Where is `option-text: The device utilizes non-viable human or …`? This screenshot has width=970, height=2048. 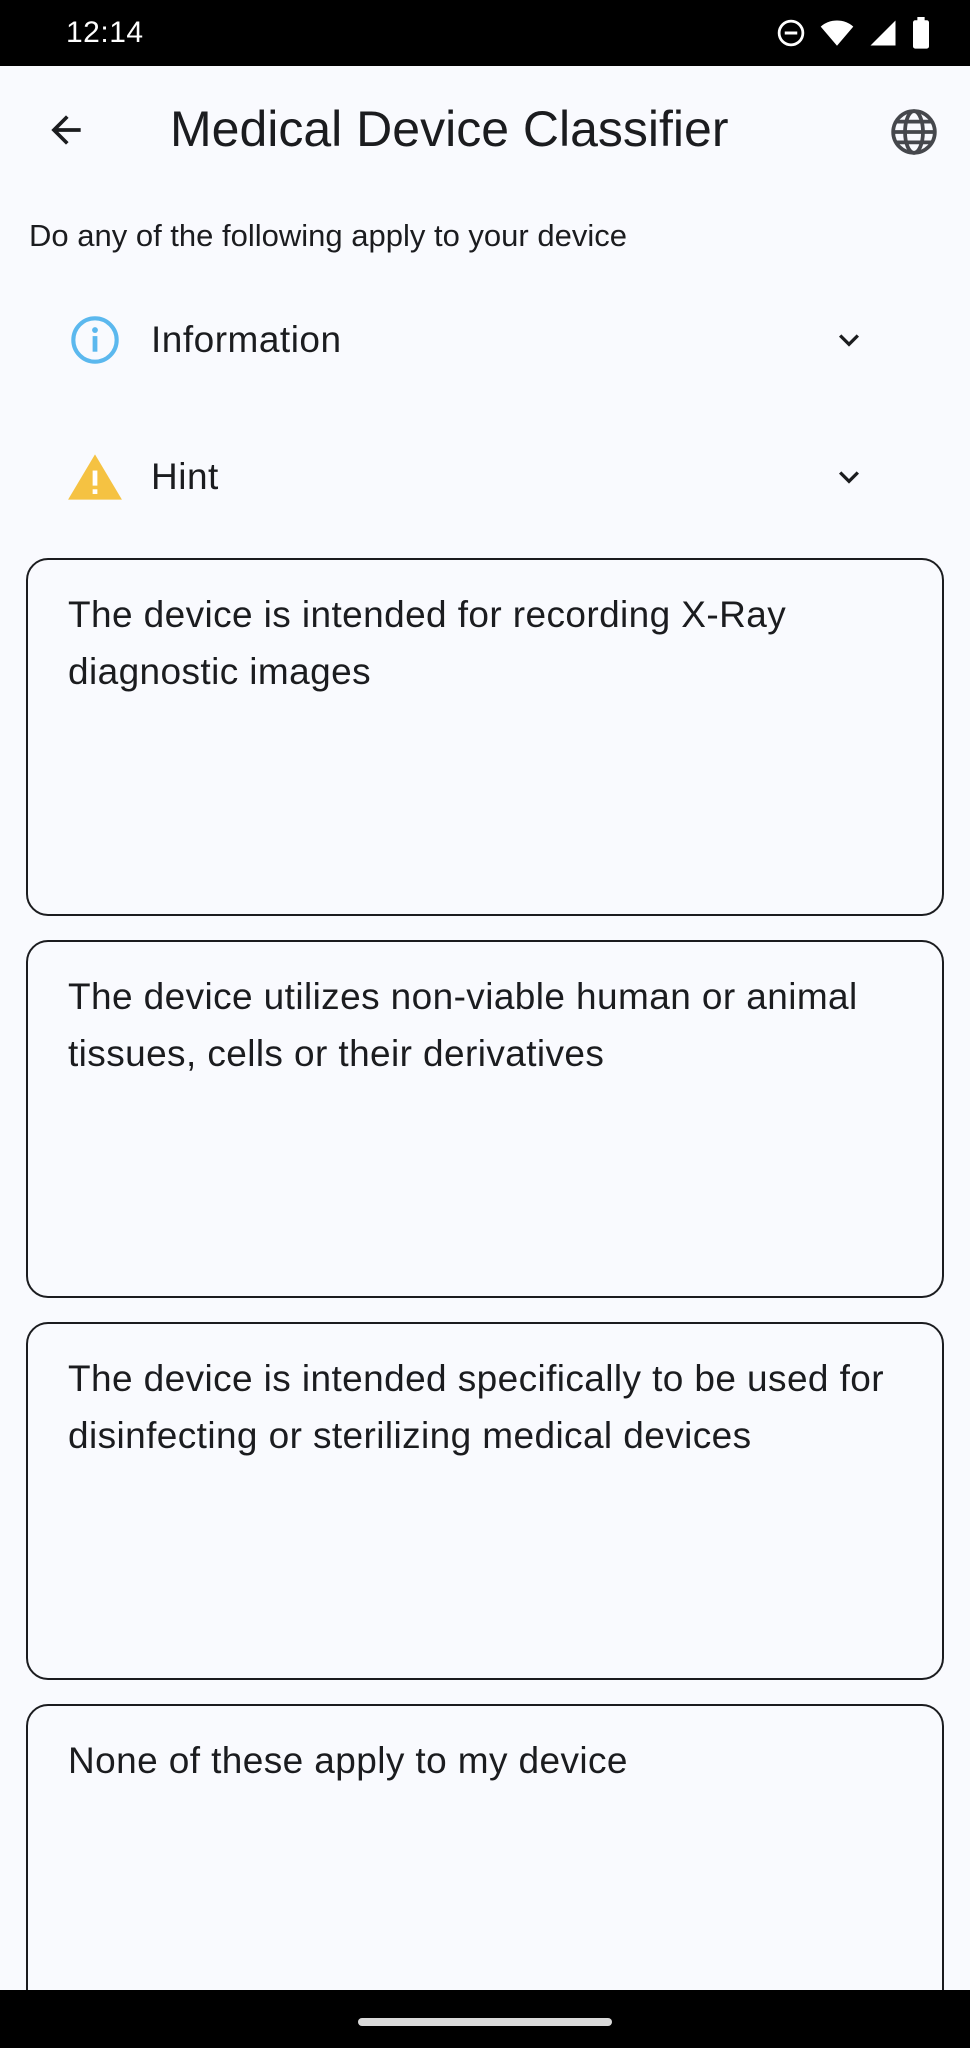 option-text: The device utilizes non-viable human or … is located at coordinates (463, 1025).